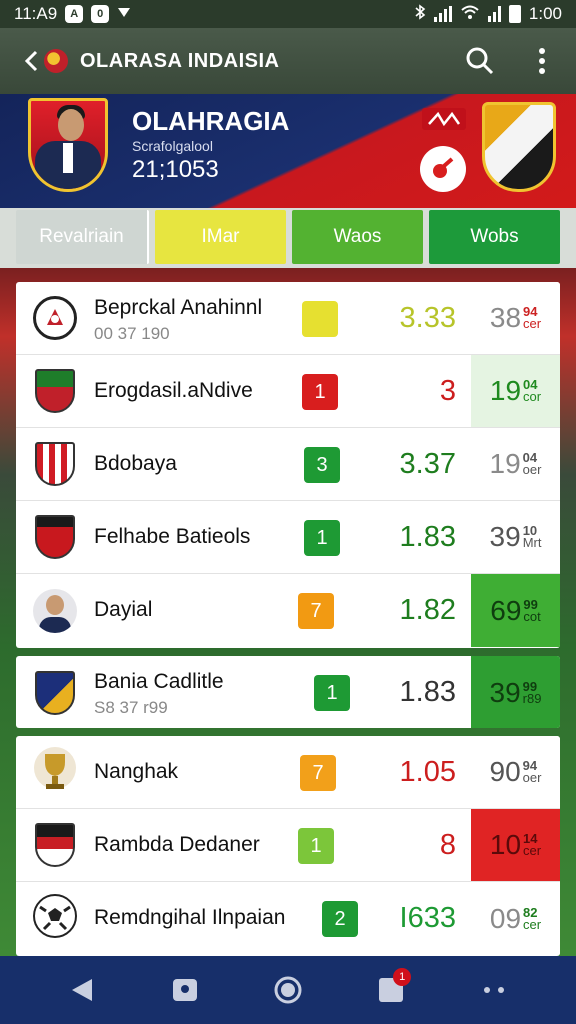 This screenshot has width=576, height=1024. Describe the element at coordinates (444, 119) in the screenshot. I see `club-tag-icon` at that location.